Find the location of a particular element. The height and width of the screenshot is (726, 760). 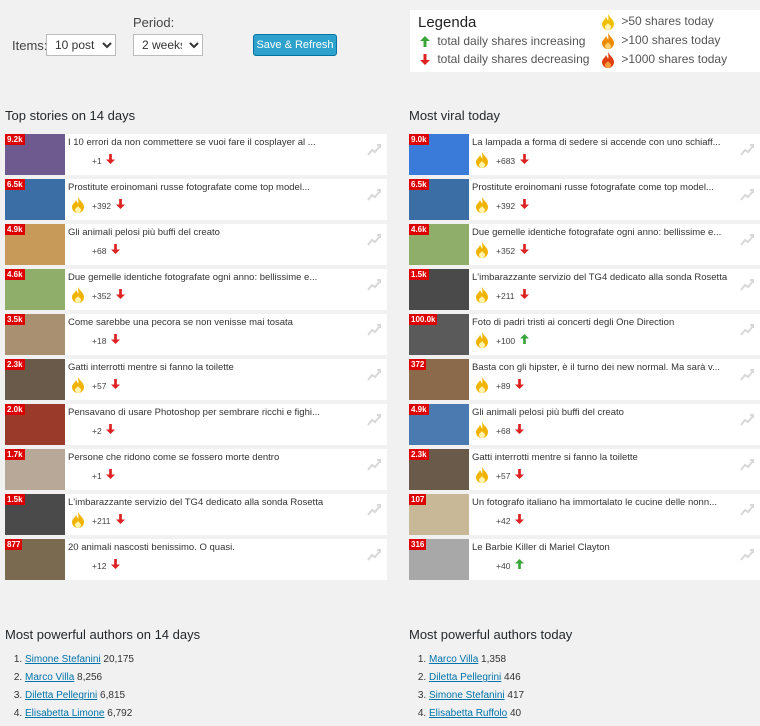

items-select: 10 posts is located at coordinates (81, 45).